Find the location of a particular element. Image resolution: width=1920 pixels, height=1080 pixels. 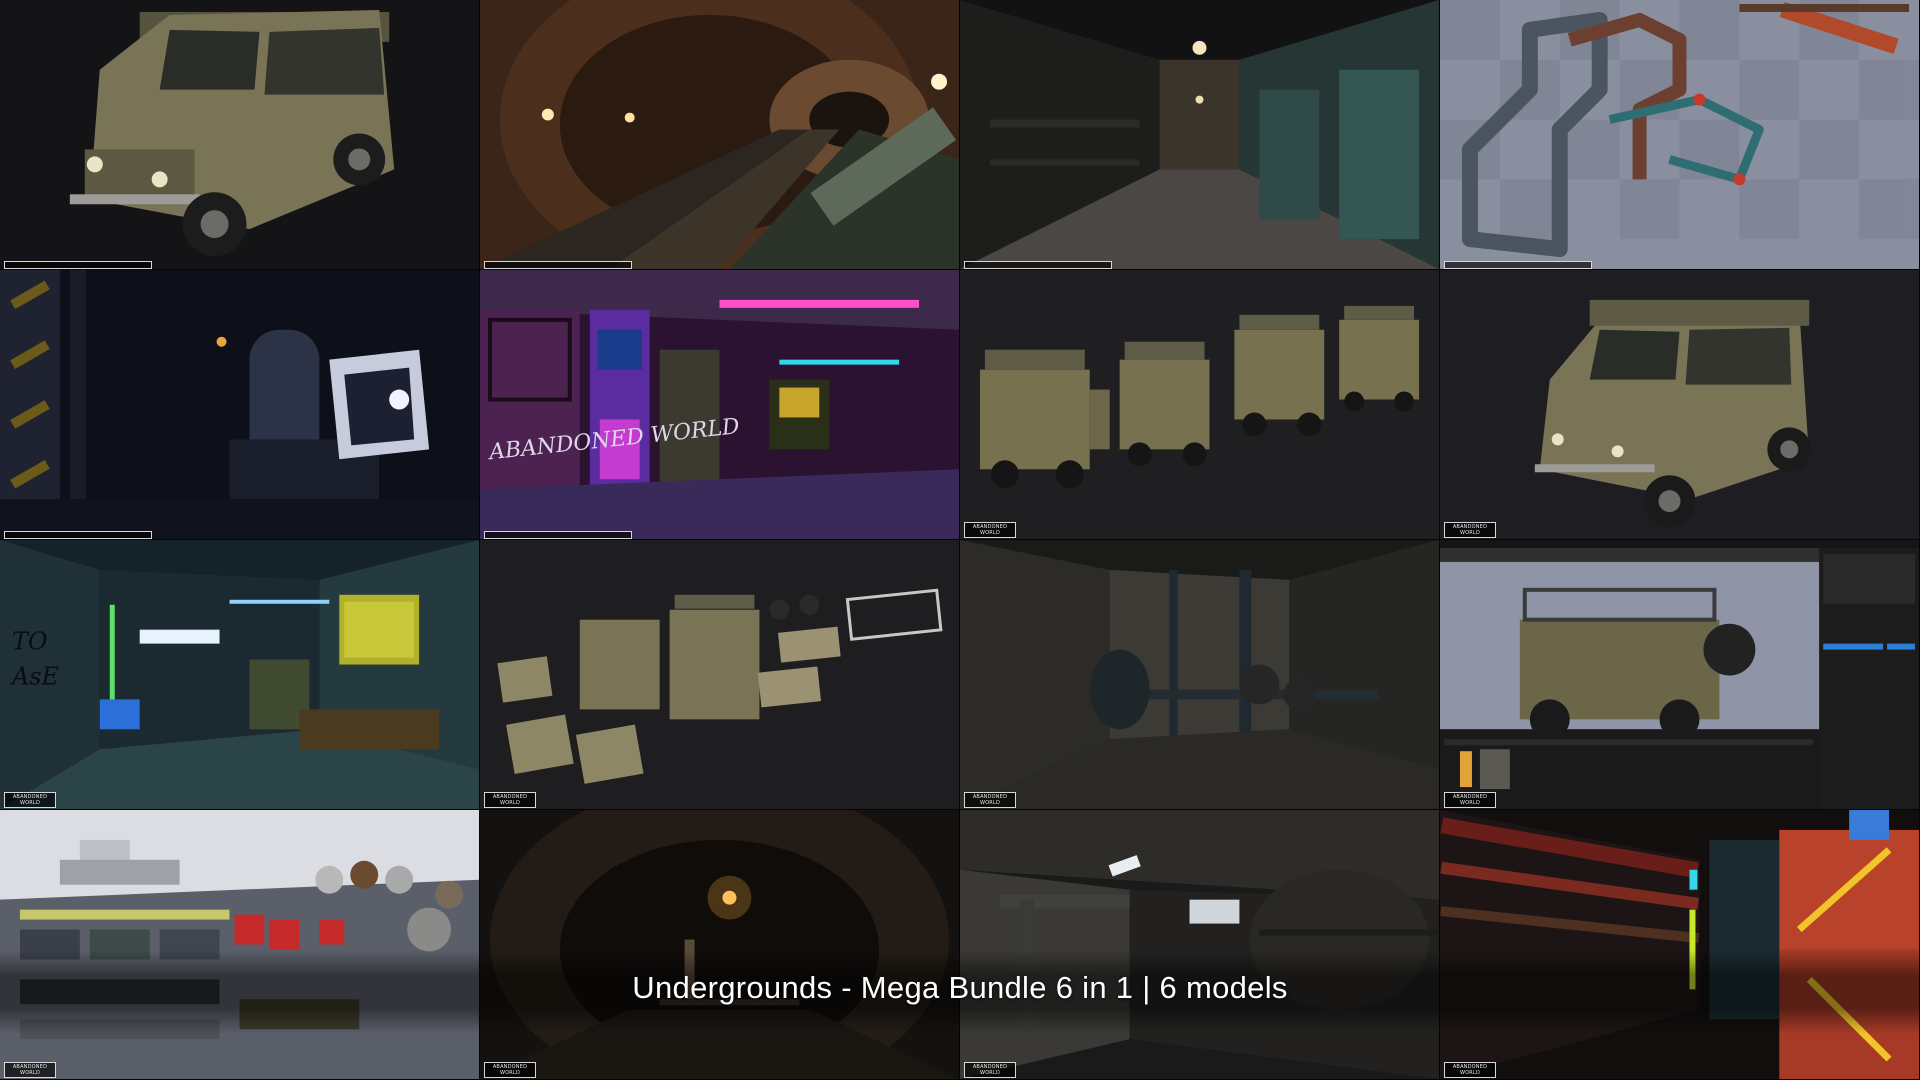

tile-uaz-jeep-hero-render is located at coordinates (240, 135).